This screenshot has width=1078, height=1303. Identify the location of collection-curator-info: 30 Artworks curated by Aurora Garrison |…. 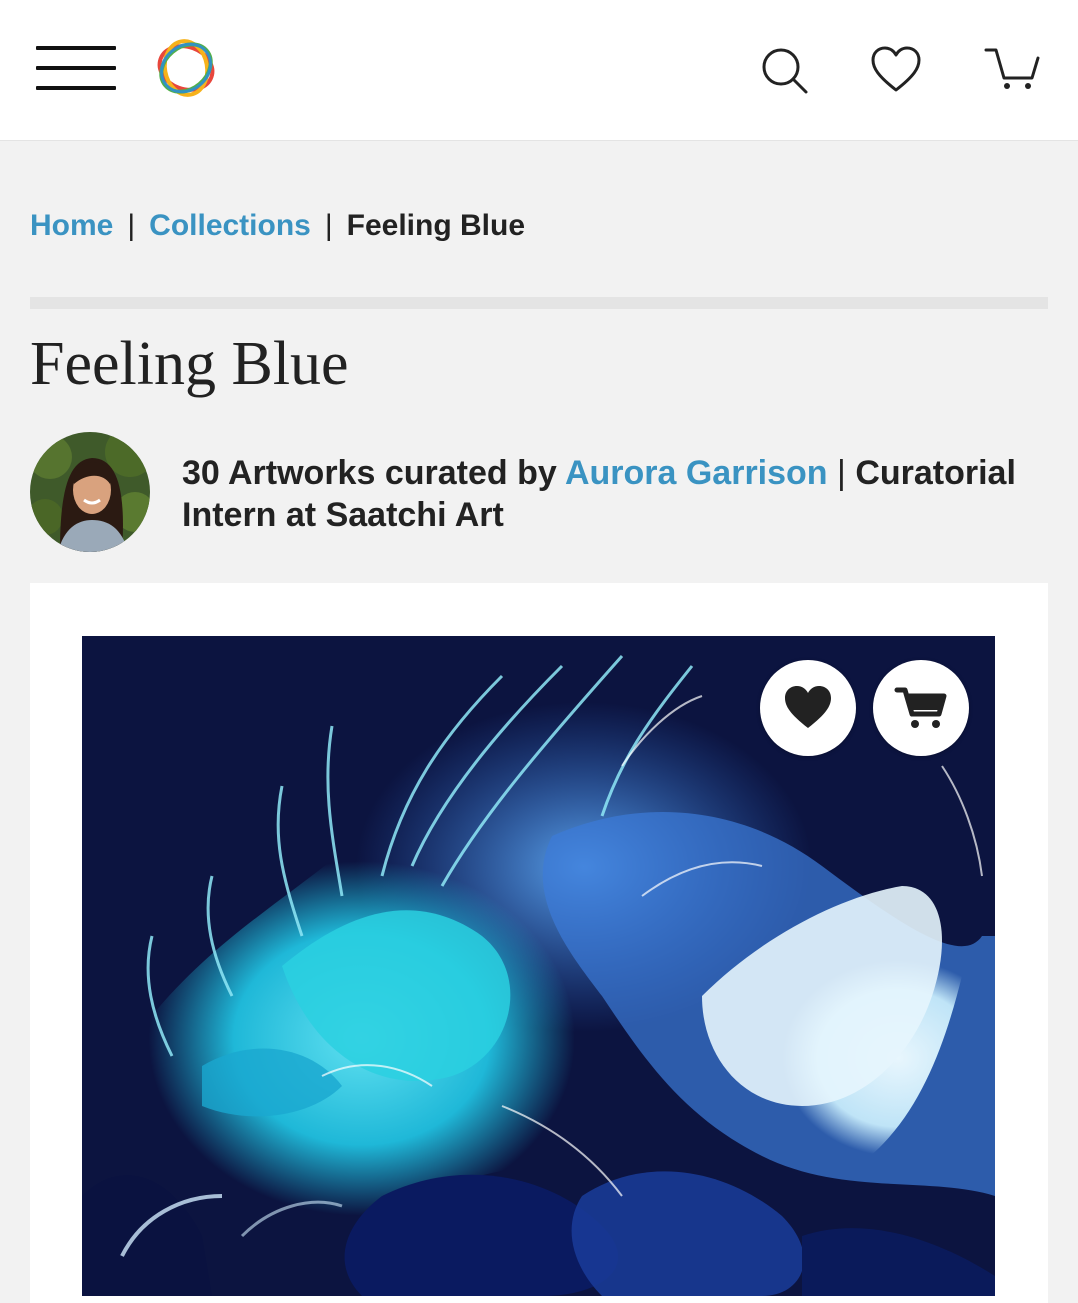
(613, 494).